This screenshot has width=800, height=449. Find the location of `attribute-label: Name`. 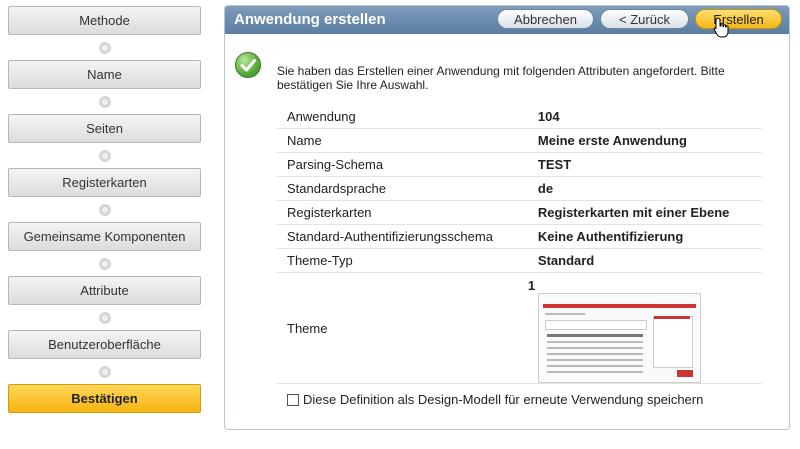

attribute-label: Name is located at coordinates (402, 140).